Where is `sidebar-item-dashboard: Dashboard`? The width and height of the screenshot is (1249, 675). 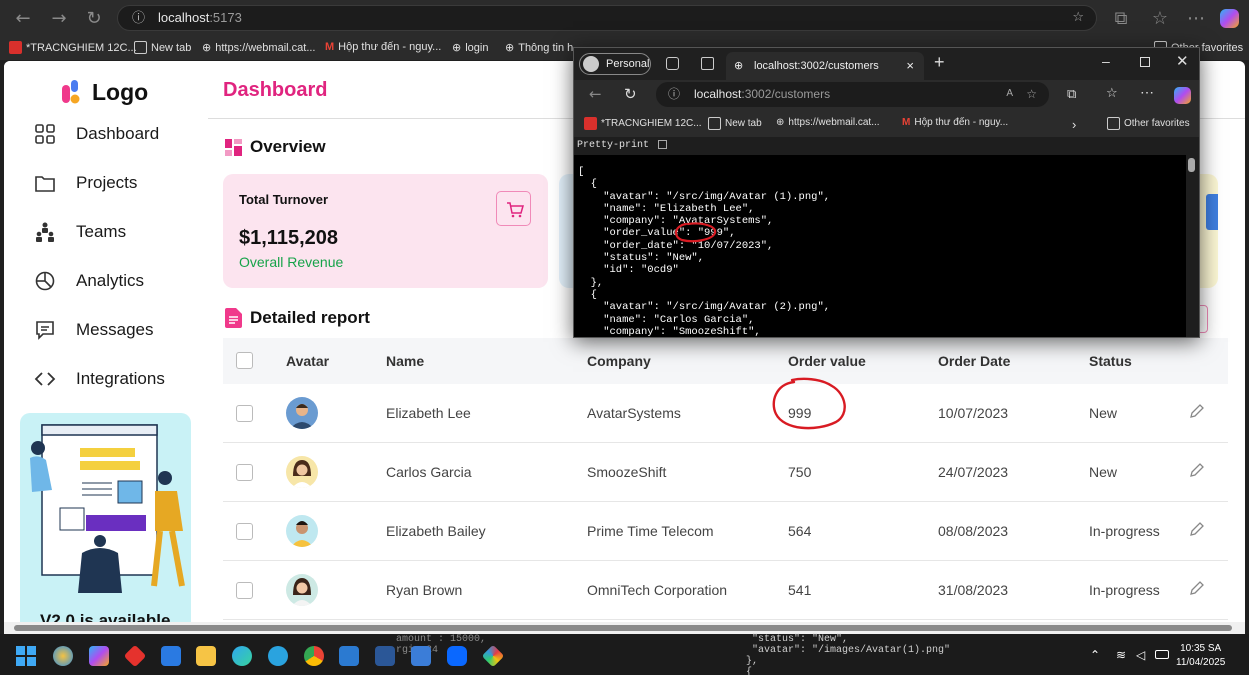
sidebar-item-dashboard: Dashboard is located at coordinates (96, 134).